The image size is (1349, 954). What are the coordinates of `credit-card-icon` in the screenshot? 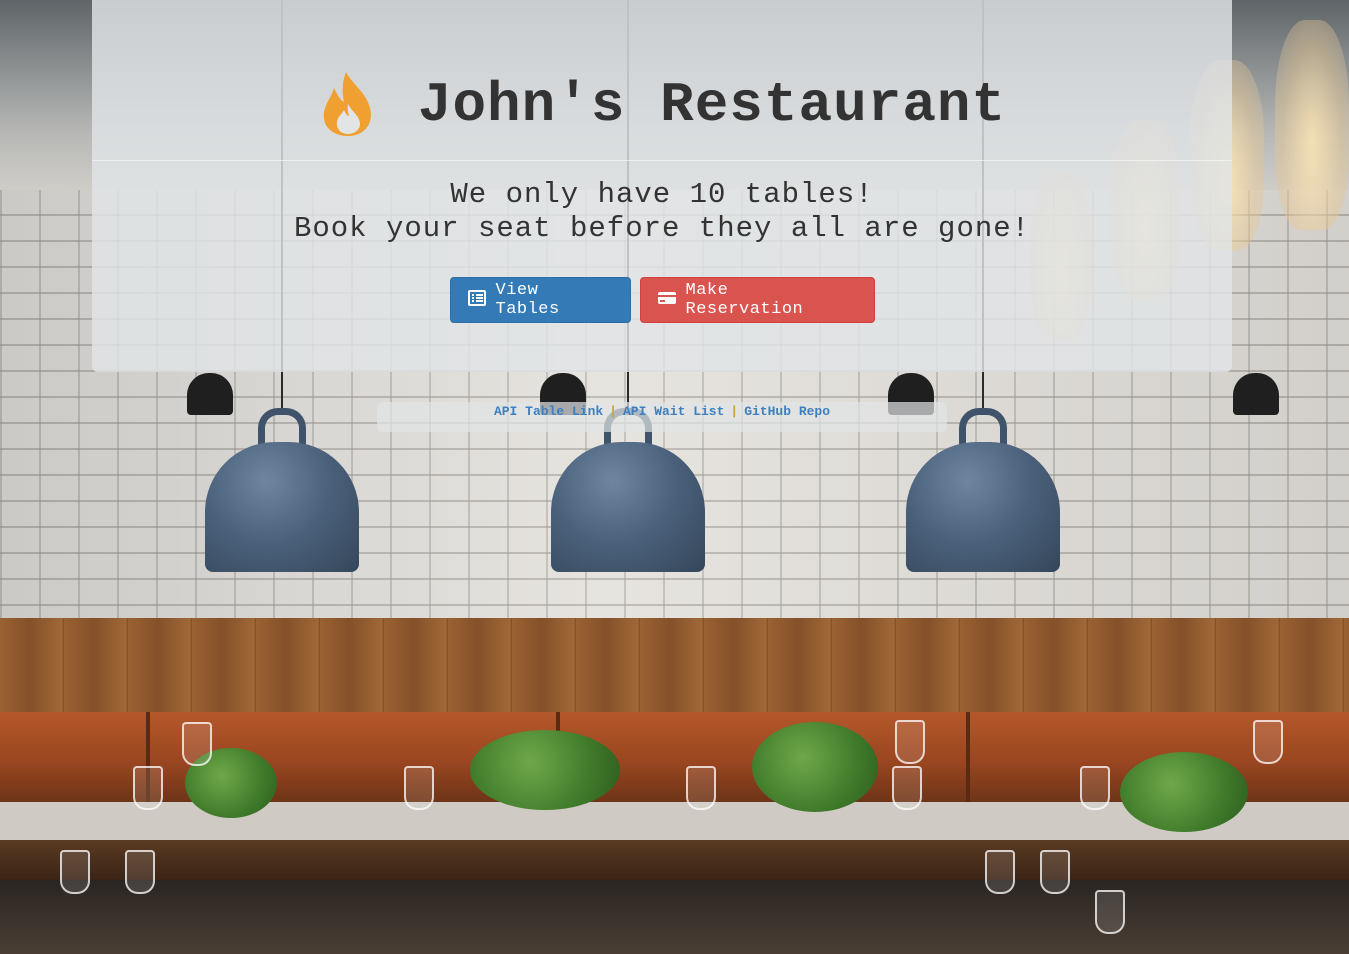 It's located at (666, 298).